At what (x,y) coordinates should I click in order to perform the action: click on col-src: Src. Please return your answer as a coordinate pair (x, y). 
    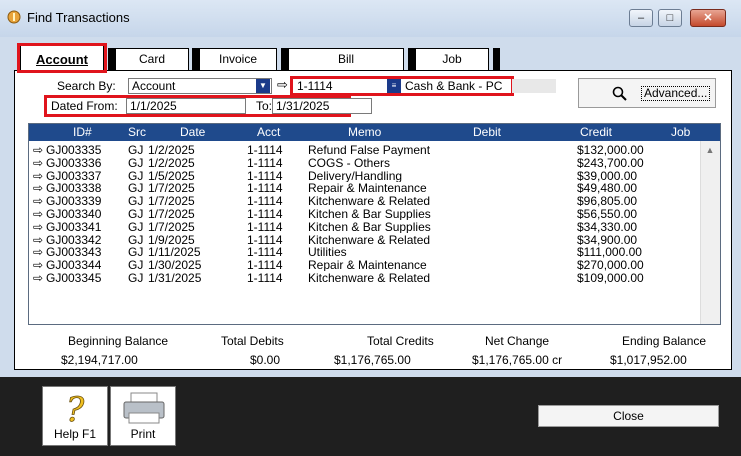
    Looking at the image, I should click on (137, 132).